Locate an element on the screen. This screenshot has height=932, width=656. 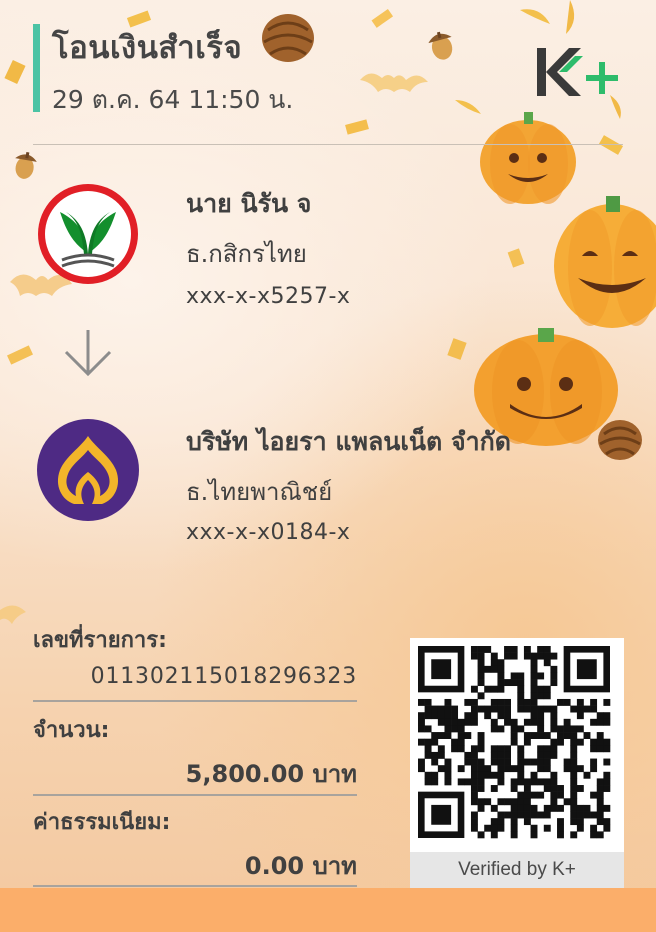
verification-qr-code is located at coordinates (517, 763).